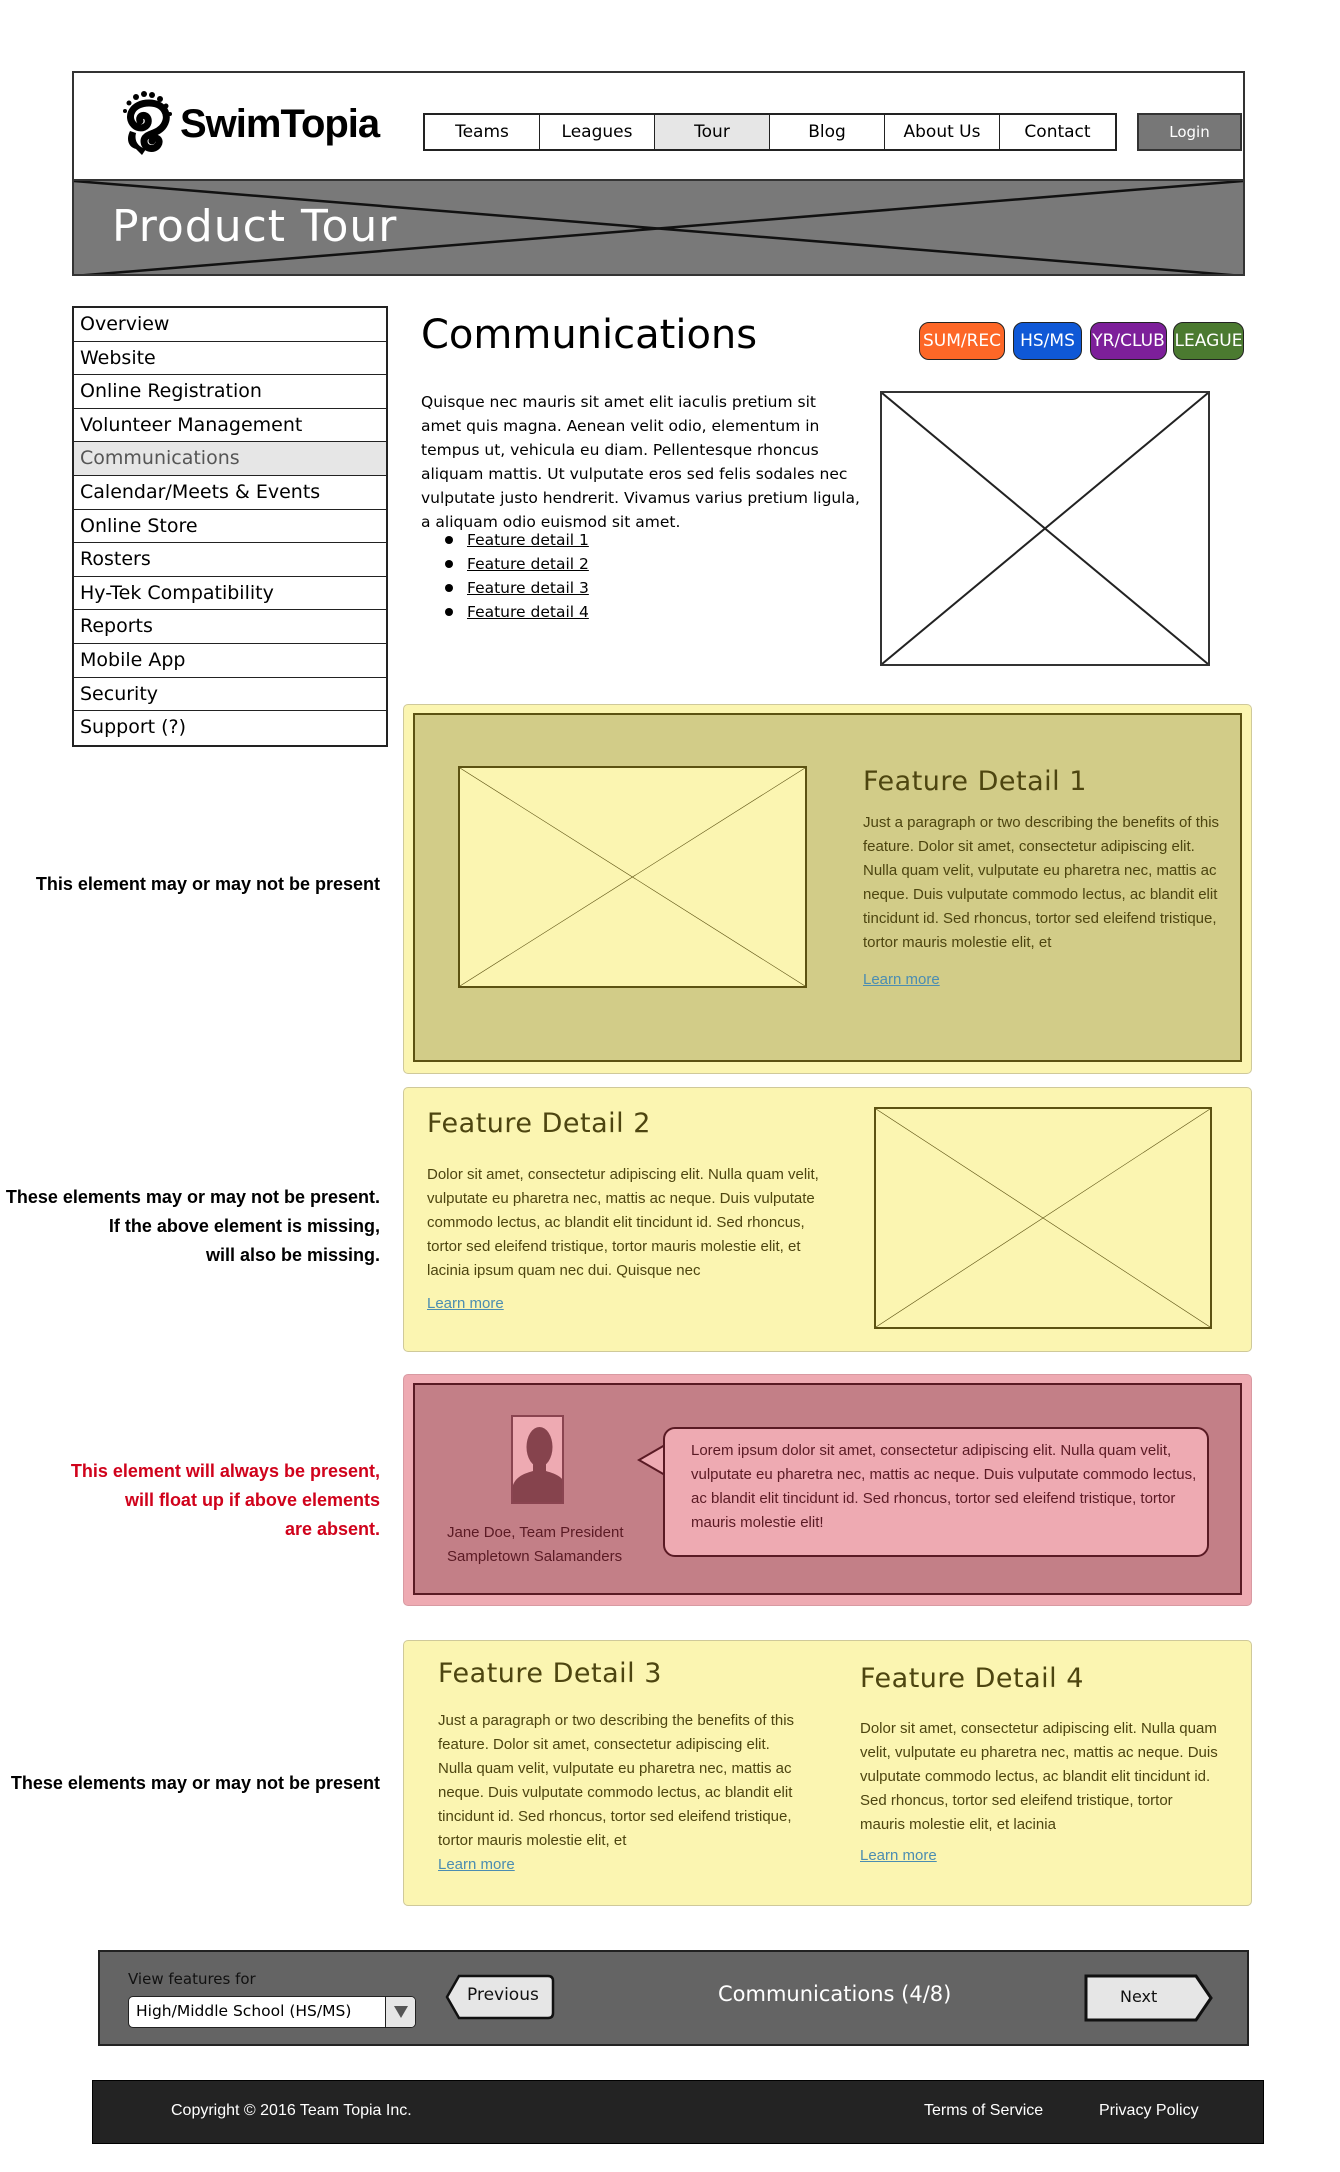 The width and height of the screenshot is (1340, 2172). I want to click on feature-3-title: Feature Detail 3, so click(550, 1673).